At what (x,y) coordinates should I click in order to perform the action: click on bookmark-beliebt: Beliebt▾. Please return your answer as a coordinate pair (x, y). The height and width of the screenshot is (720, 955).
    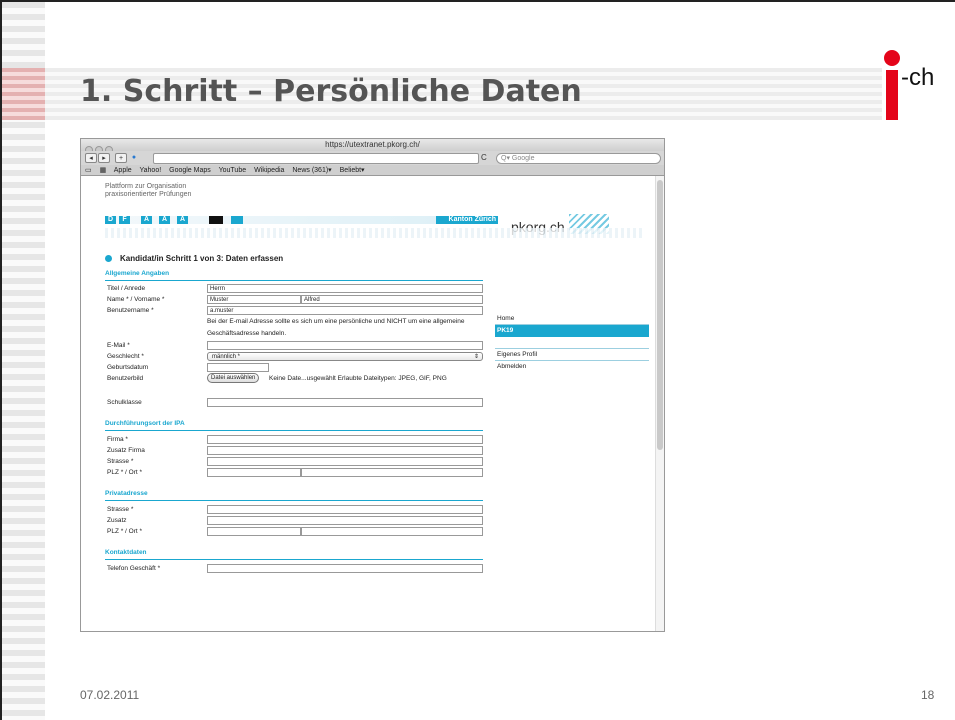
    Looking at the image, I should click on (352, 170).